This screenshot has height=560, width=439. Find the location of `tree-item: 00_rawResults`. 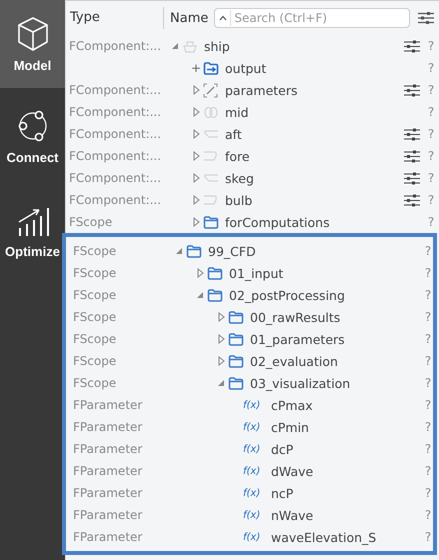

tree-item: 00_rawResults is located at coordinates (295, 317).